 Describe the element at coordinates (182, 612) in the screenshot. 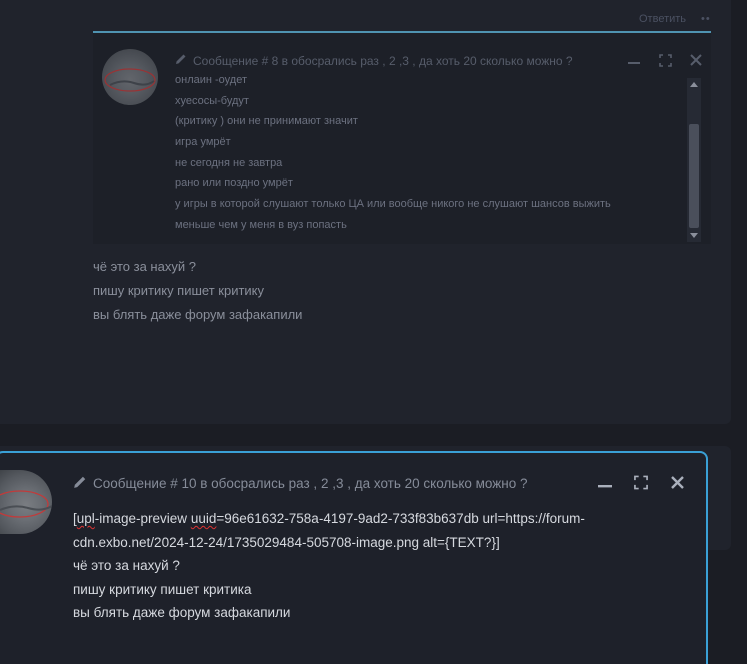

I see `editor-line: вы блять даже форум зафакапили` at that location.